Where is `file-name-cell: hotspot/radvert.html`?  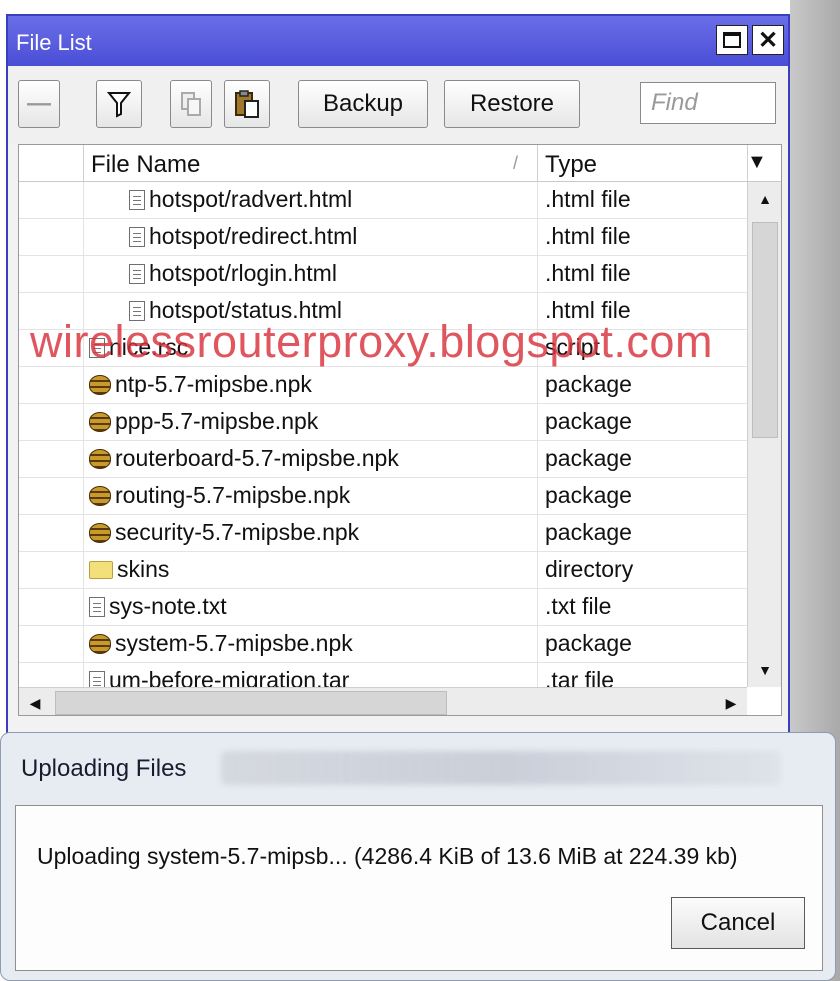 file-name-cell: hotspot/radvert.html is located at coordinates (240, 199).